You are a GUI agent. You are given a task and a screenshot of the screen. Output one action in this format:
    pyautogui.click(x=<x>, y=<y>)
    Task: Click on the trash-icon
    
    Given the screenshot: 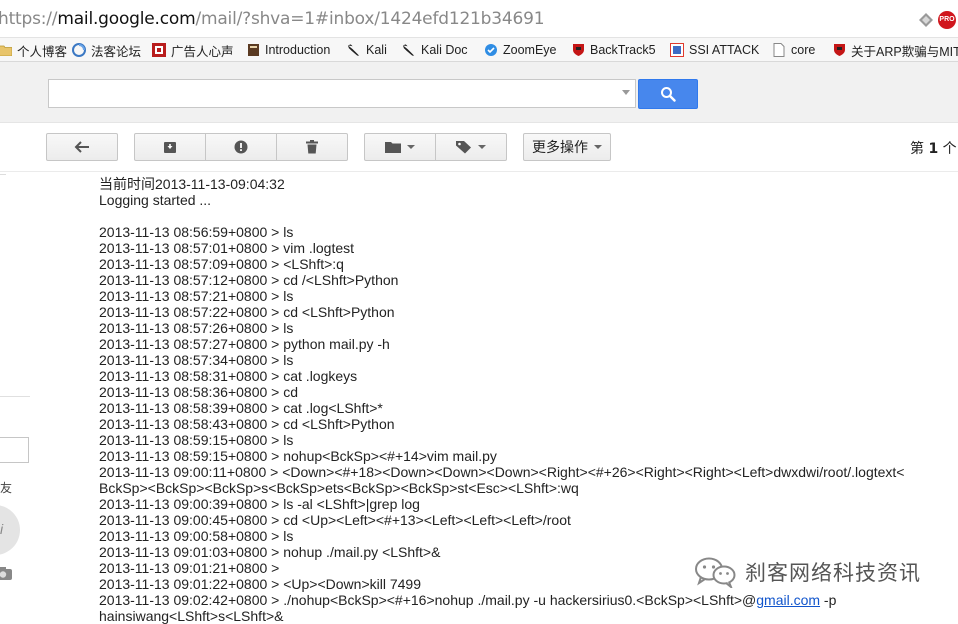 What is the action you would take?
    pyautogui.click(x=312, y=147)
    